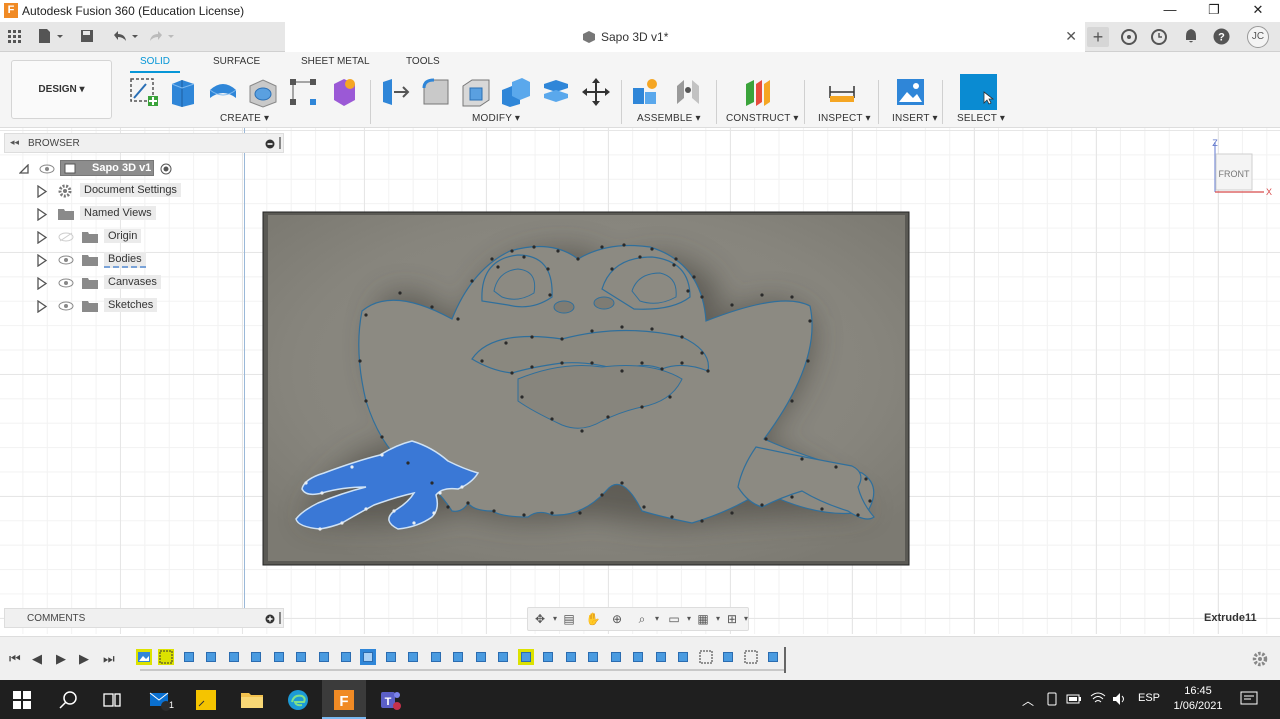  Describe the element at coordinates (556, 92) in the screenshot. I see `align-icon` at that location.